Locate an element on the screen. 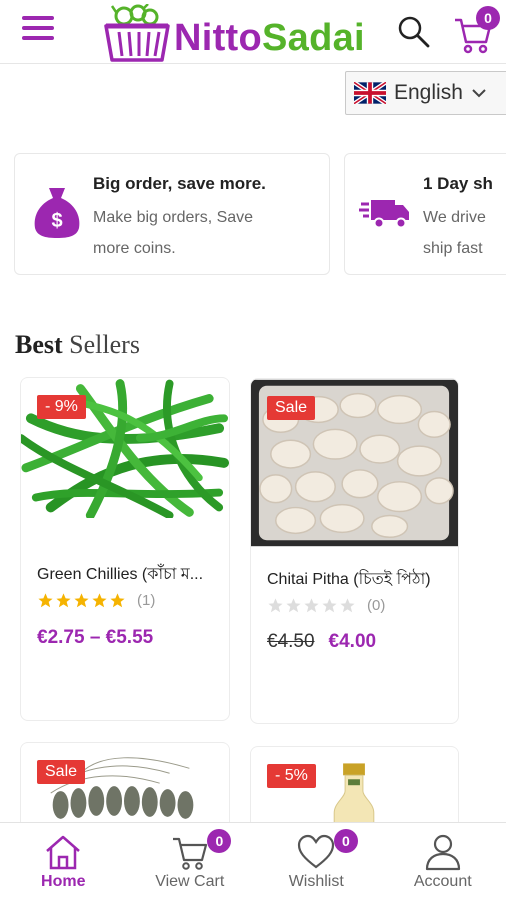 The height and width of the screenshot is (900, 506). app-header: NittoSadai 0 is located at coordinates (253, 32).